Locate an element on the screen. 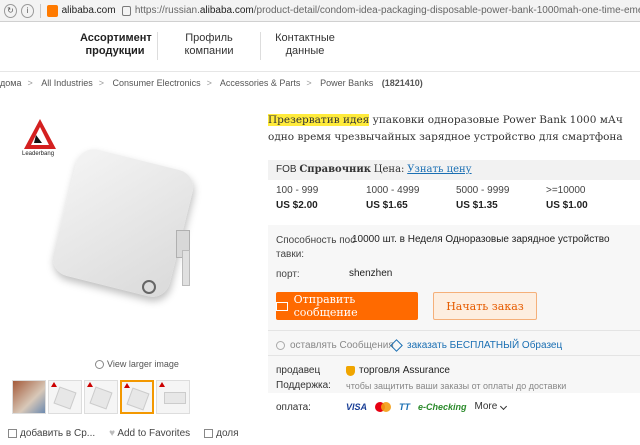 Image resolution: width=640 pixels, height=445 pixels. breadcrumb-home: дома is located at coordinates (10, 83).